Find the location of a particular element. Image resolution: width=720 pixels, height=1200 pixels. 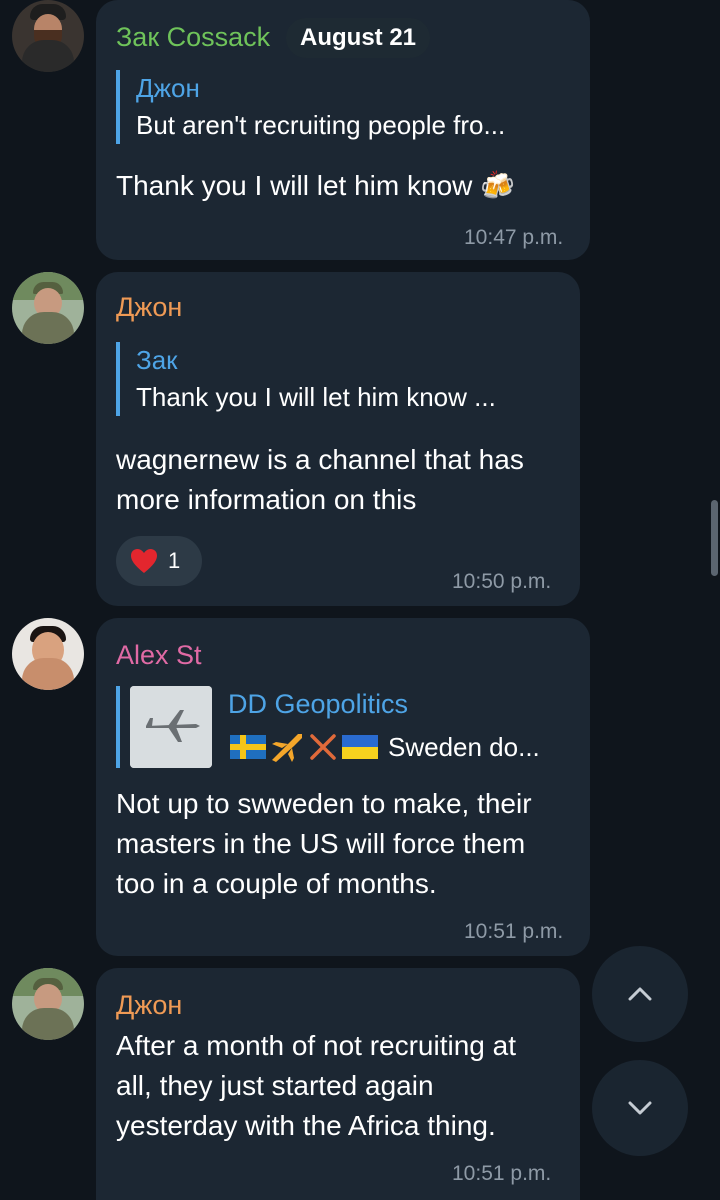

reply-thumbnail is located at coordinates (171, 727).